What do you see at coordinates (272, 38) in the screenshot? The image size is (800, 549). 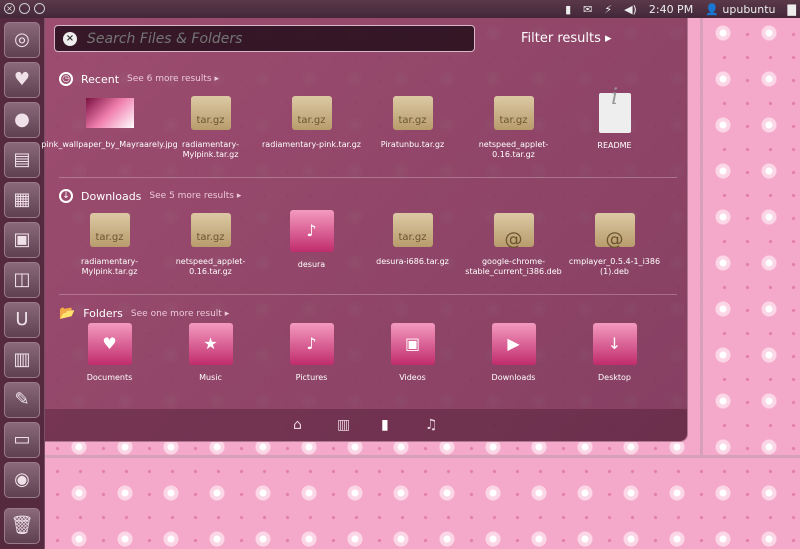 I see `search-input` at bounding box center [272, 38].